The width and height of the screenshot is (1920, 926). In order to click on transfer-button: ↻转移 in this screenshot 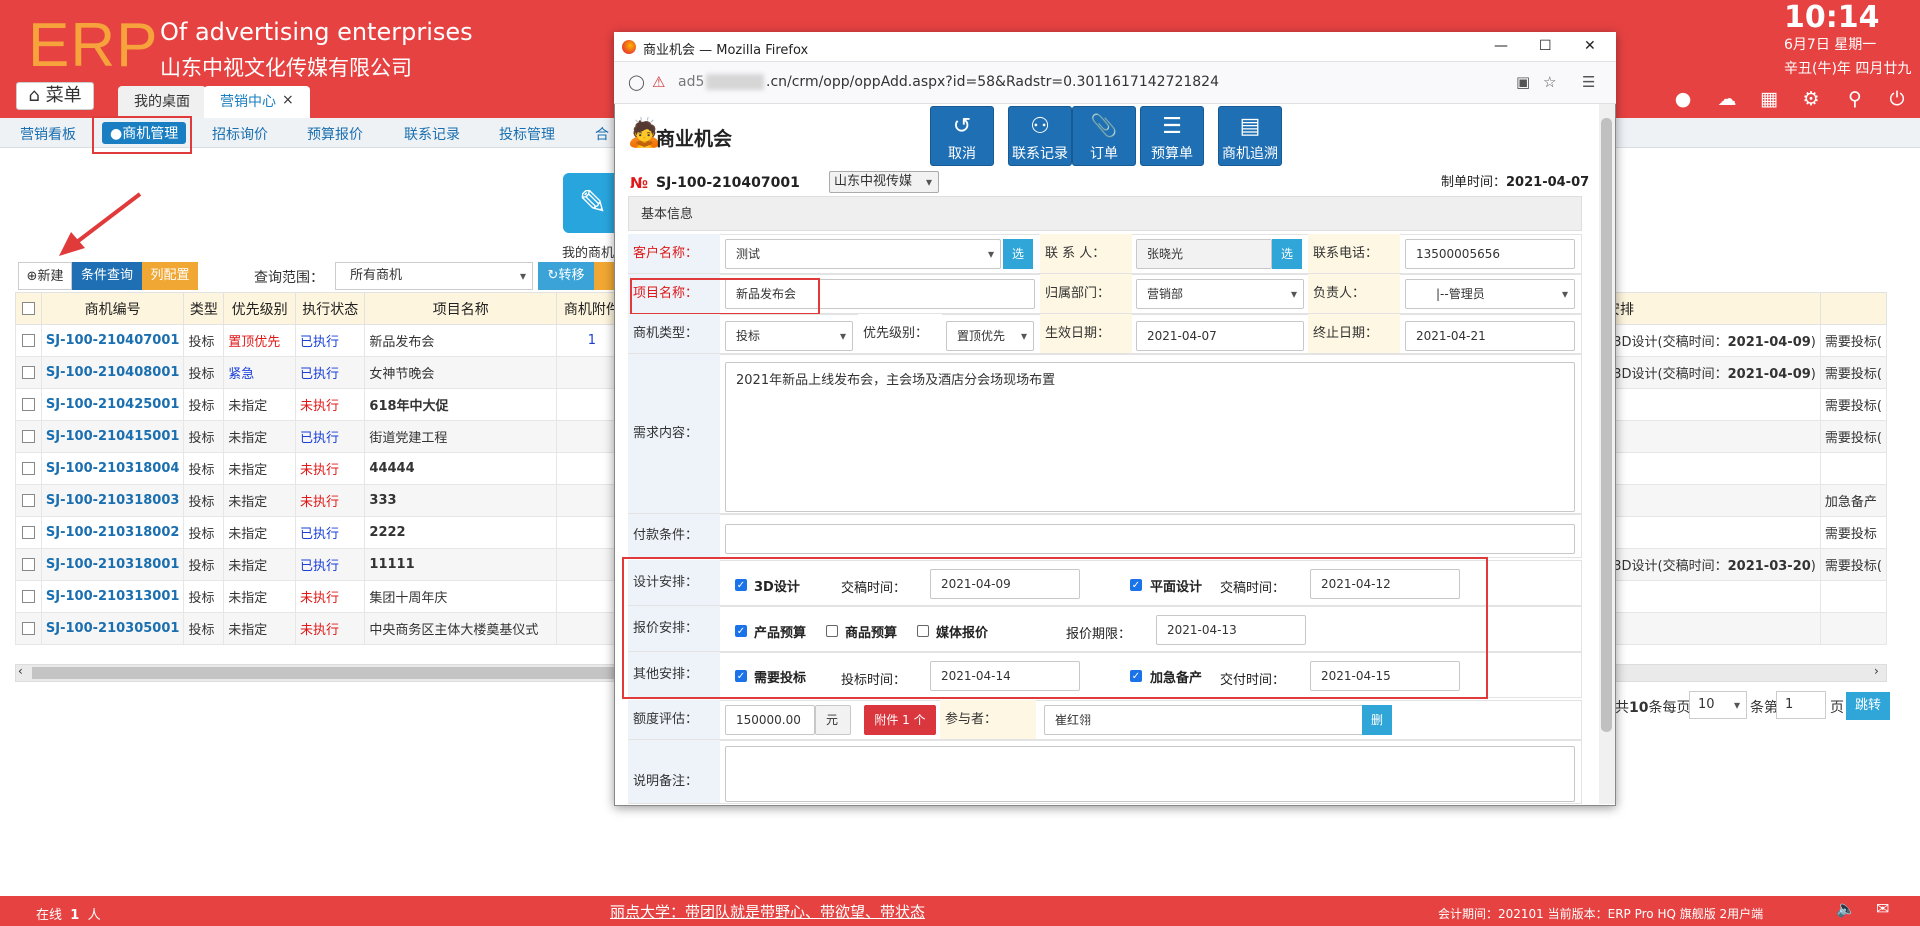, I will do `click(566, 276)`.